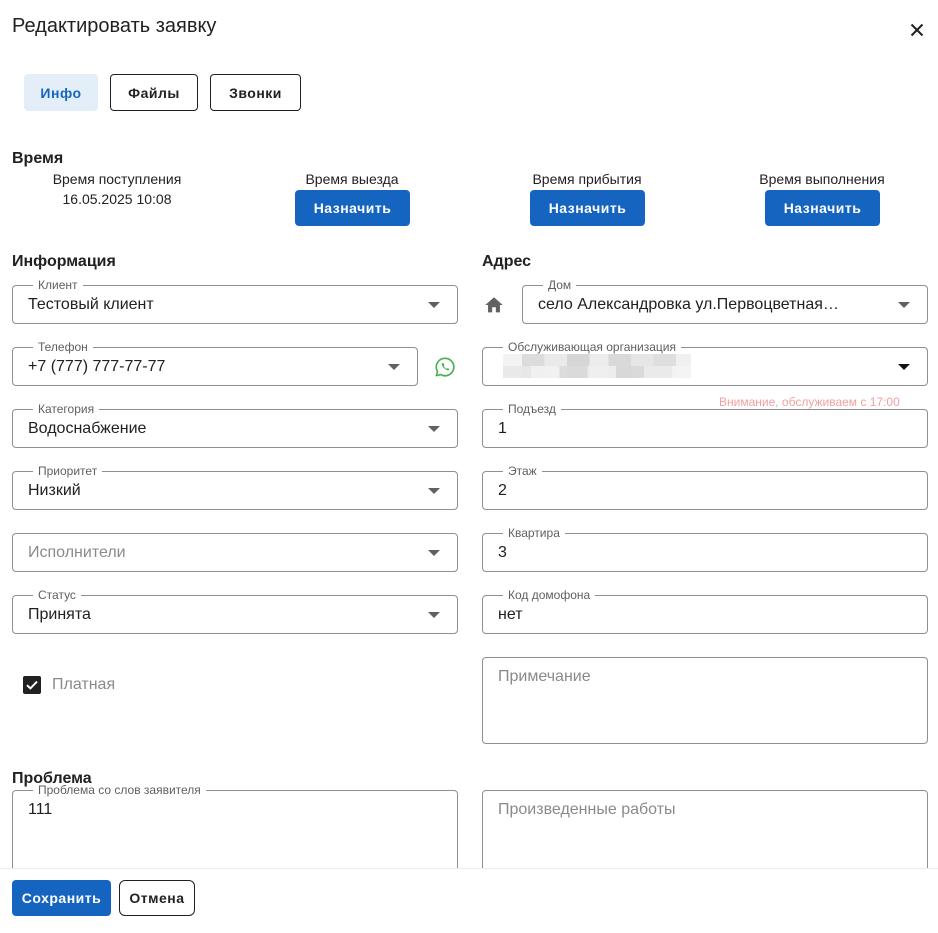  I want to click on entrance-value: 1, so click(502, 428).